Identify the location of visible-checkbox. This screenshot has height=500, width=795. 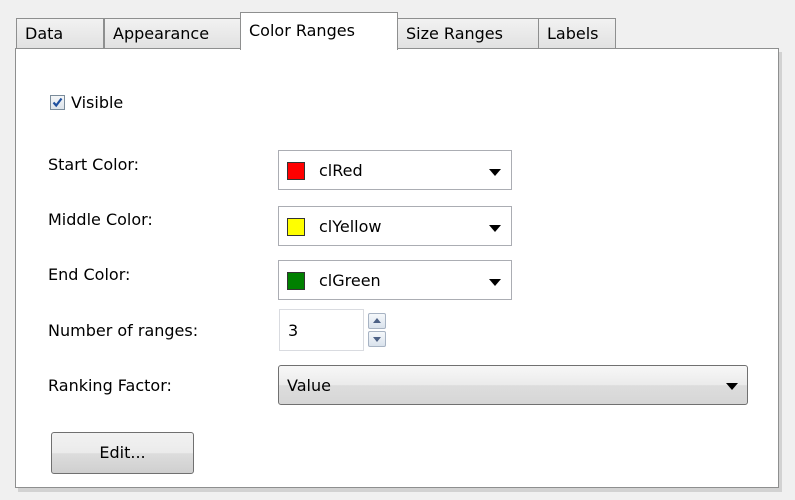
(57, 102).